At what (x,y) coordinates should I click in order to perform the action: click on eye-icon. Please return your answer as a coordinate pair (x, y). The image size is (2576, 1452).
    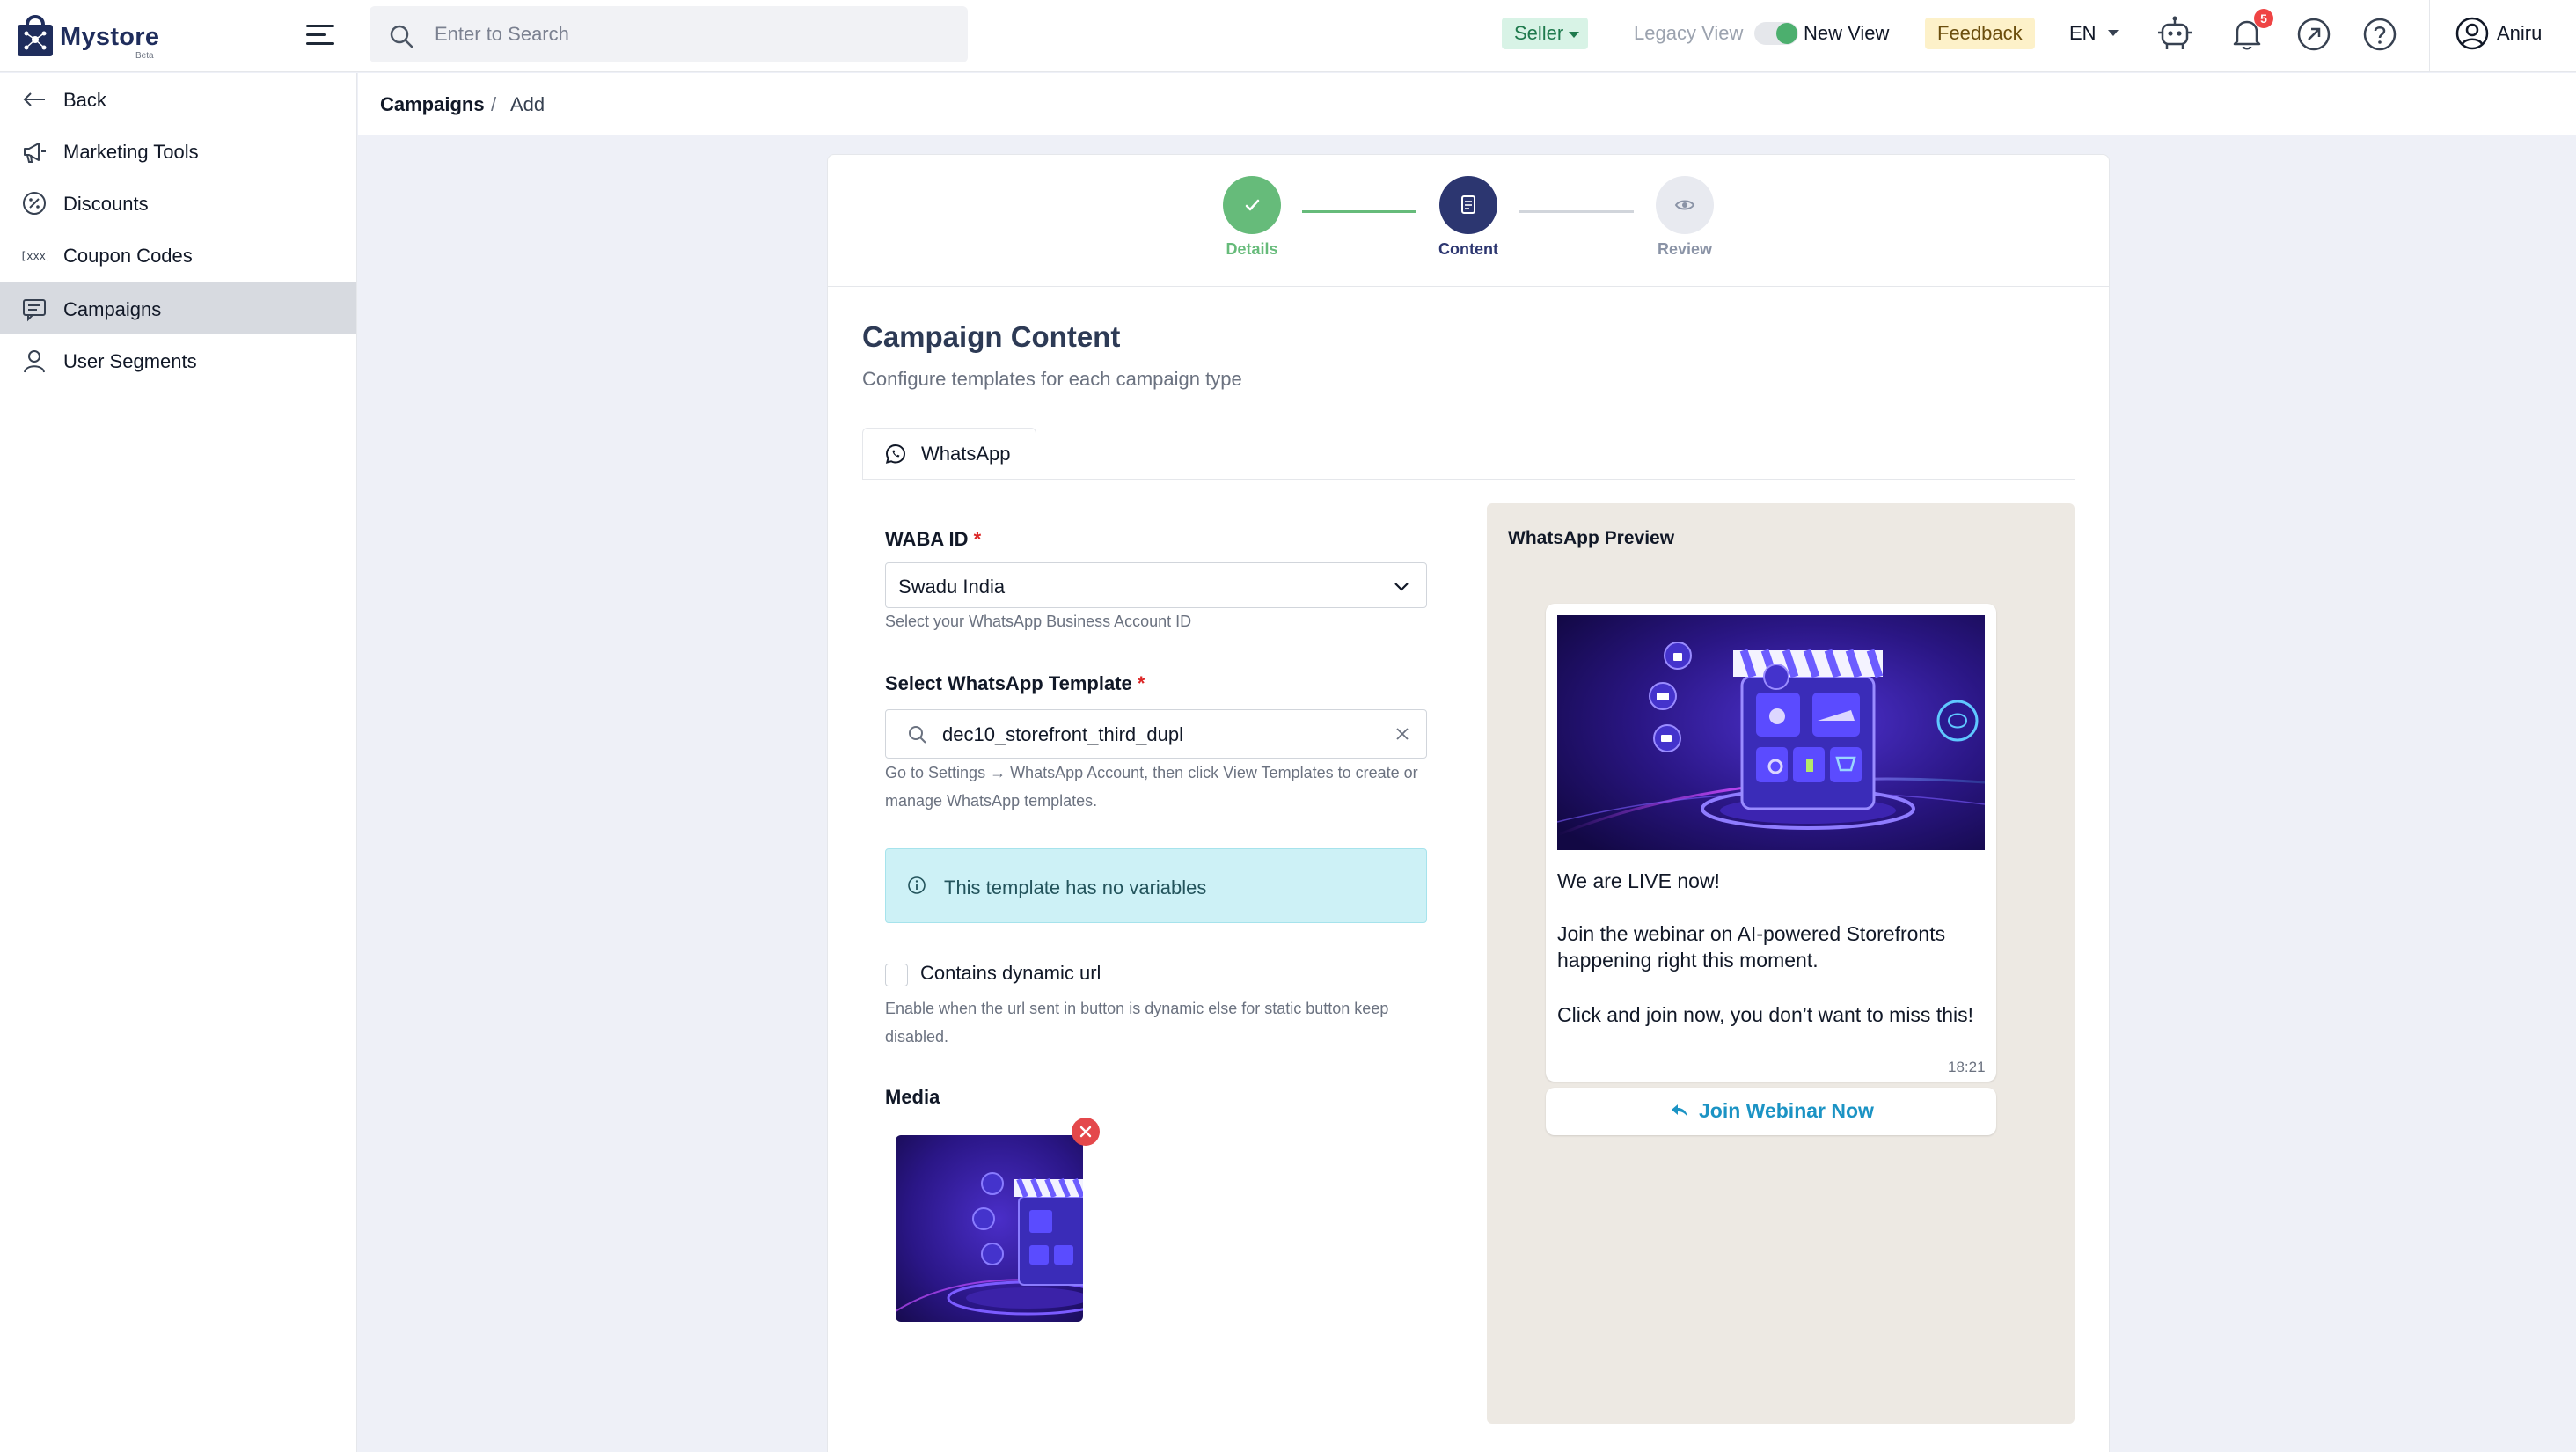
    Looking at the image, I should click on (1684, 205).